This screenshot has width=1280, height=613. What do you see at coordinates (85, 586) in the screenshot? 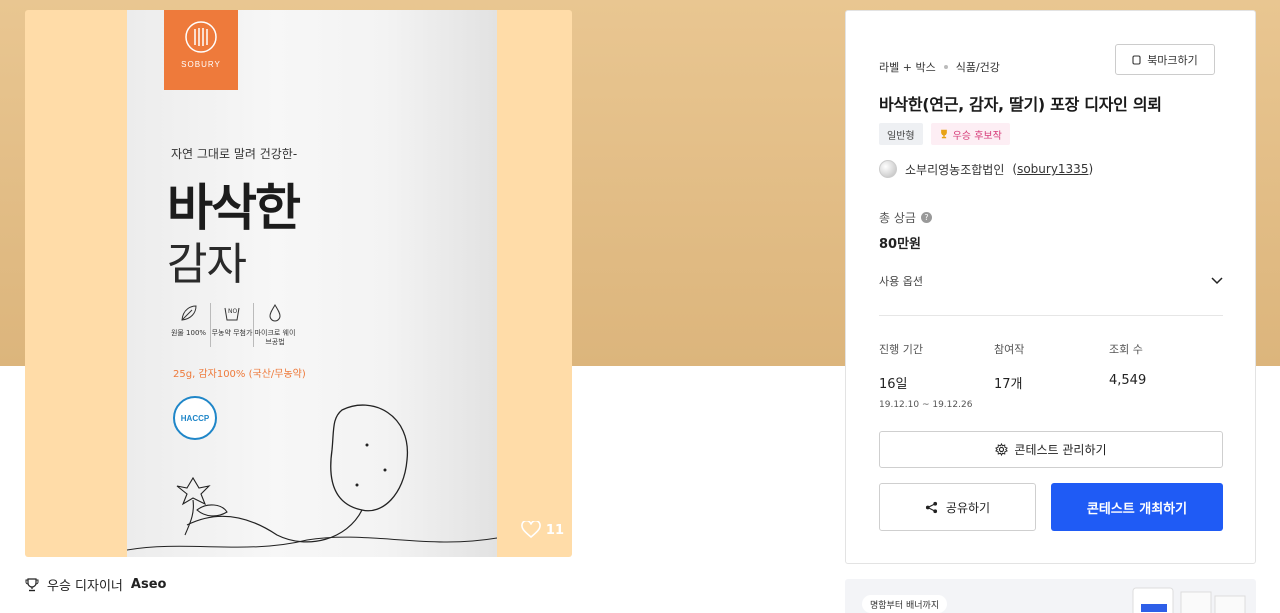
I see `designer-prefix: 우승 디자이너` at bounding box center [85, 586].